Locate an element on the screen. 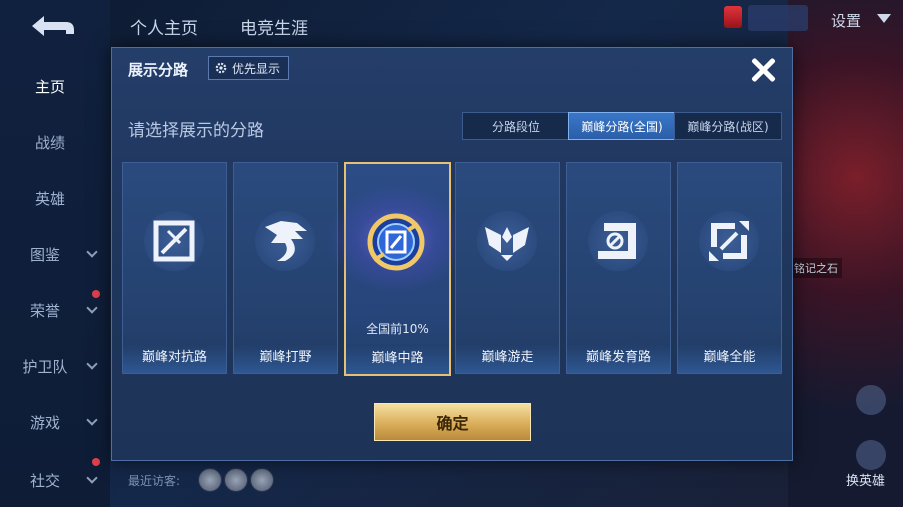 This screenshot has height=507, width=903. clash-lane-icon is located at coordinates (174, 241).